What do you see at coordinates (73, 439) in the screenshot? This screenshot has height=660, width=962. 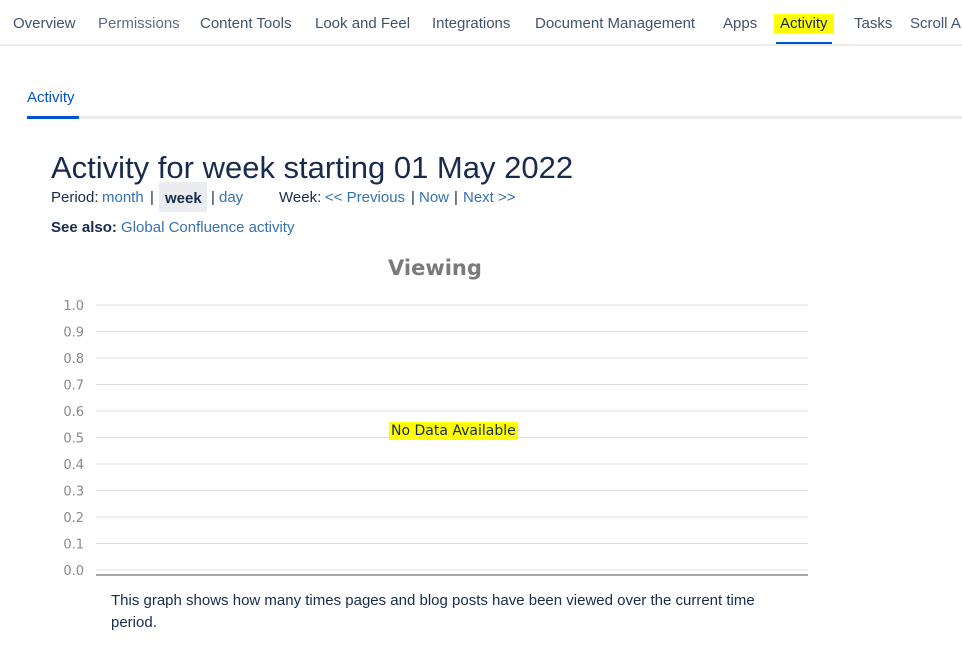 I see `y-tick-label: 0.5` at bounding box center [73, 439].